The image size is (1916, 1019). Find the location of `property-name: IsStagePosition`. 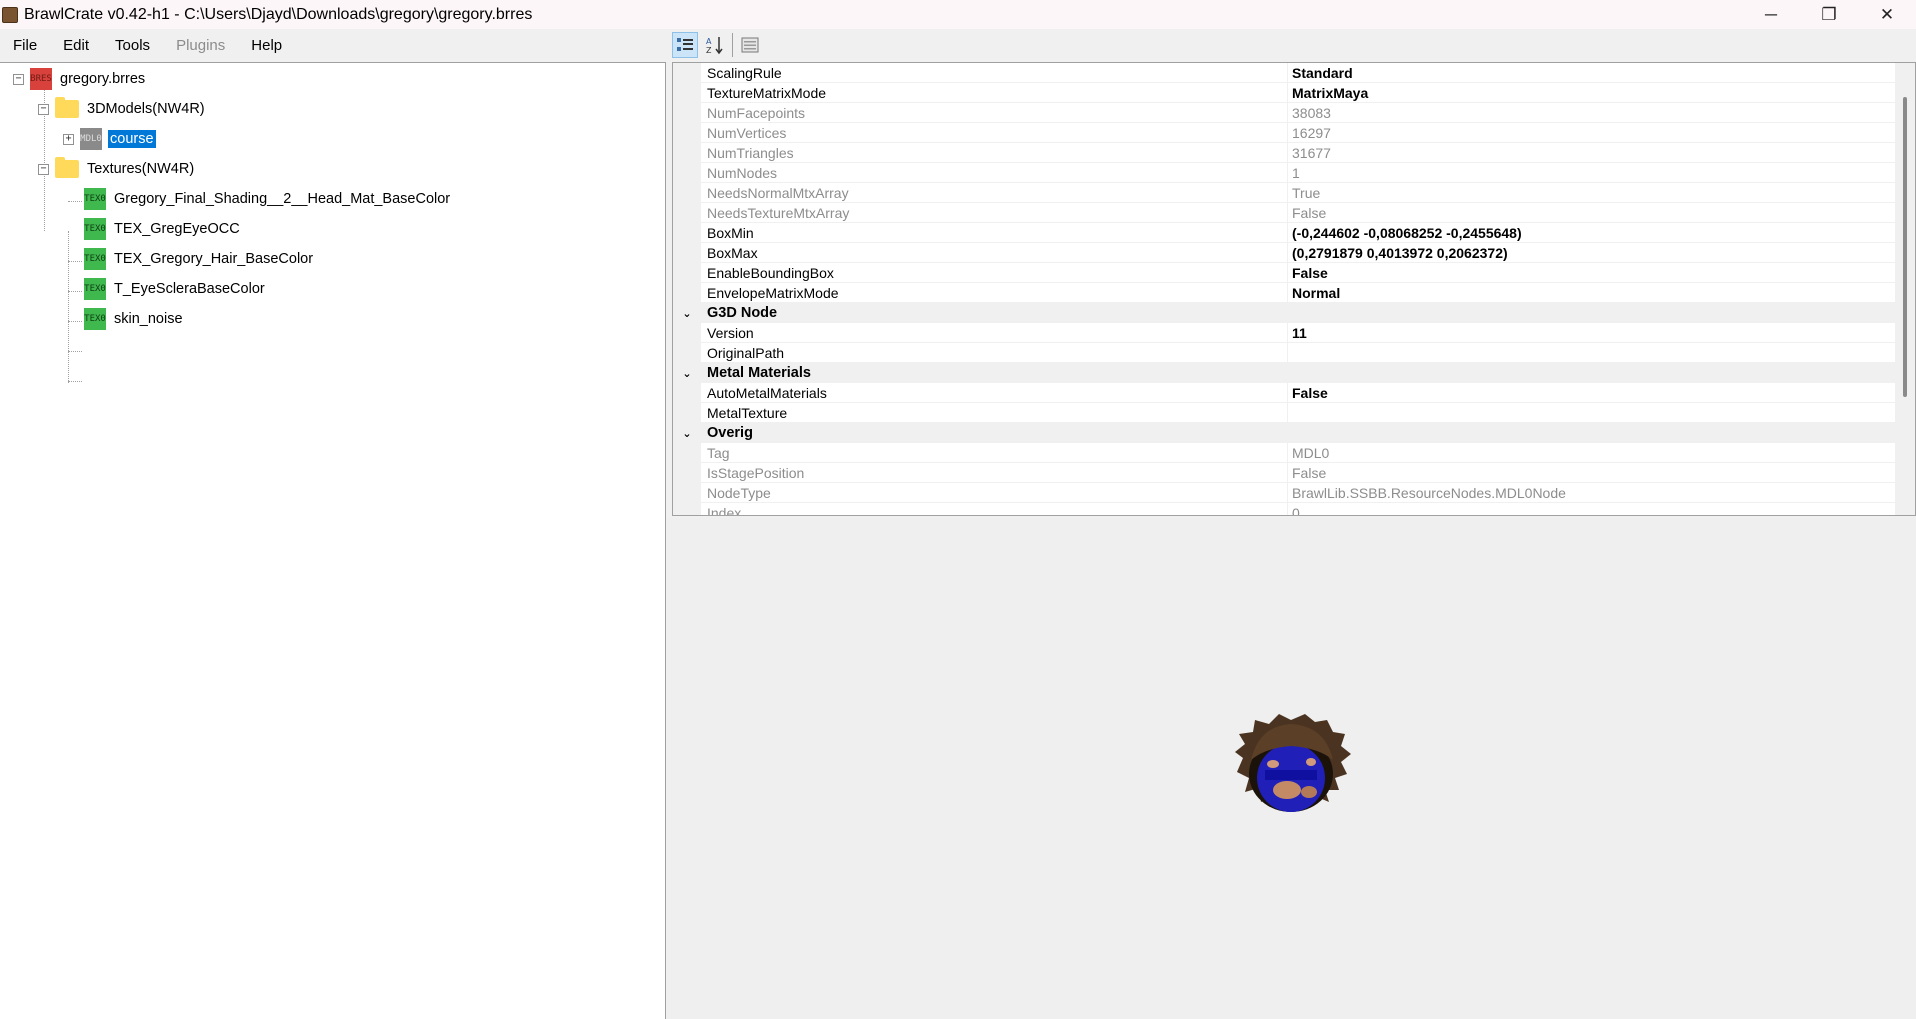

property-name: IsStagePosition is located at coordinates (994, 472).